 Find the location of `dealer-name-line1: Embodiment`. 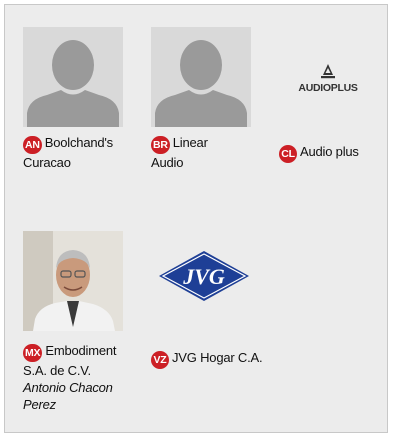

dealer-name-line1: Embodiment is located at coordinates (81, 350).